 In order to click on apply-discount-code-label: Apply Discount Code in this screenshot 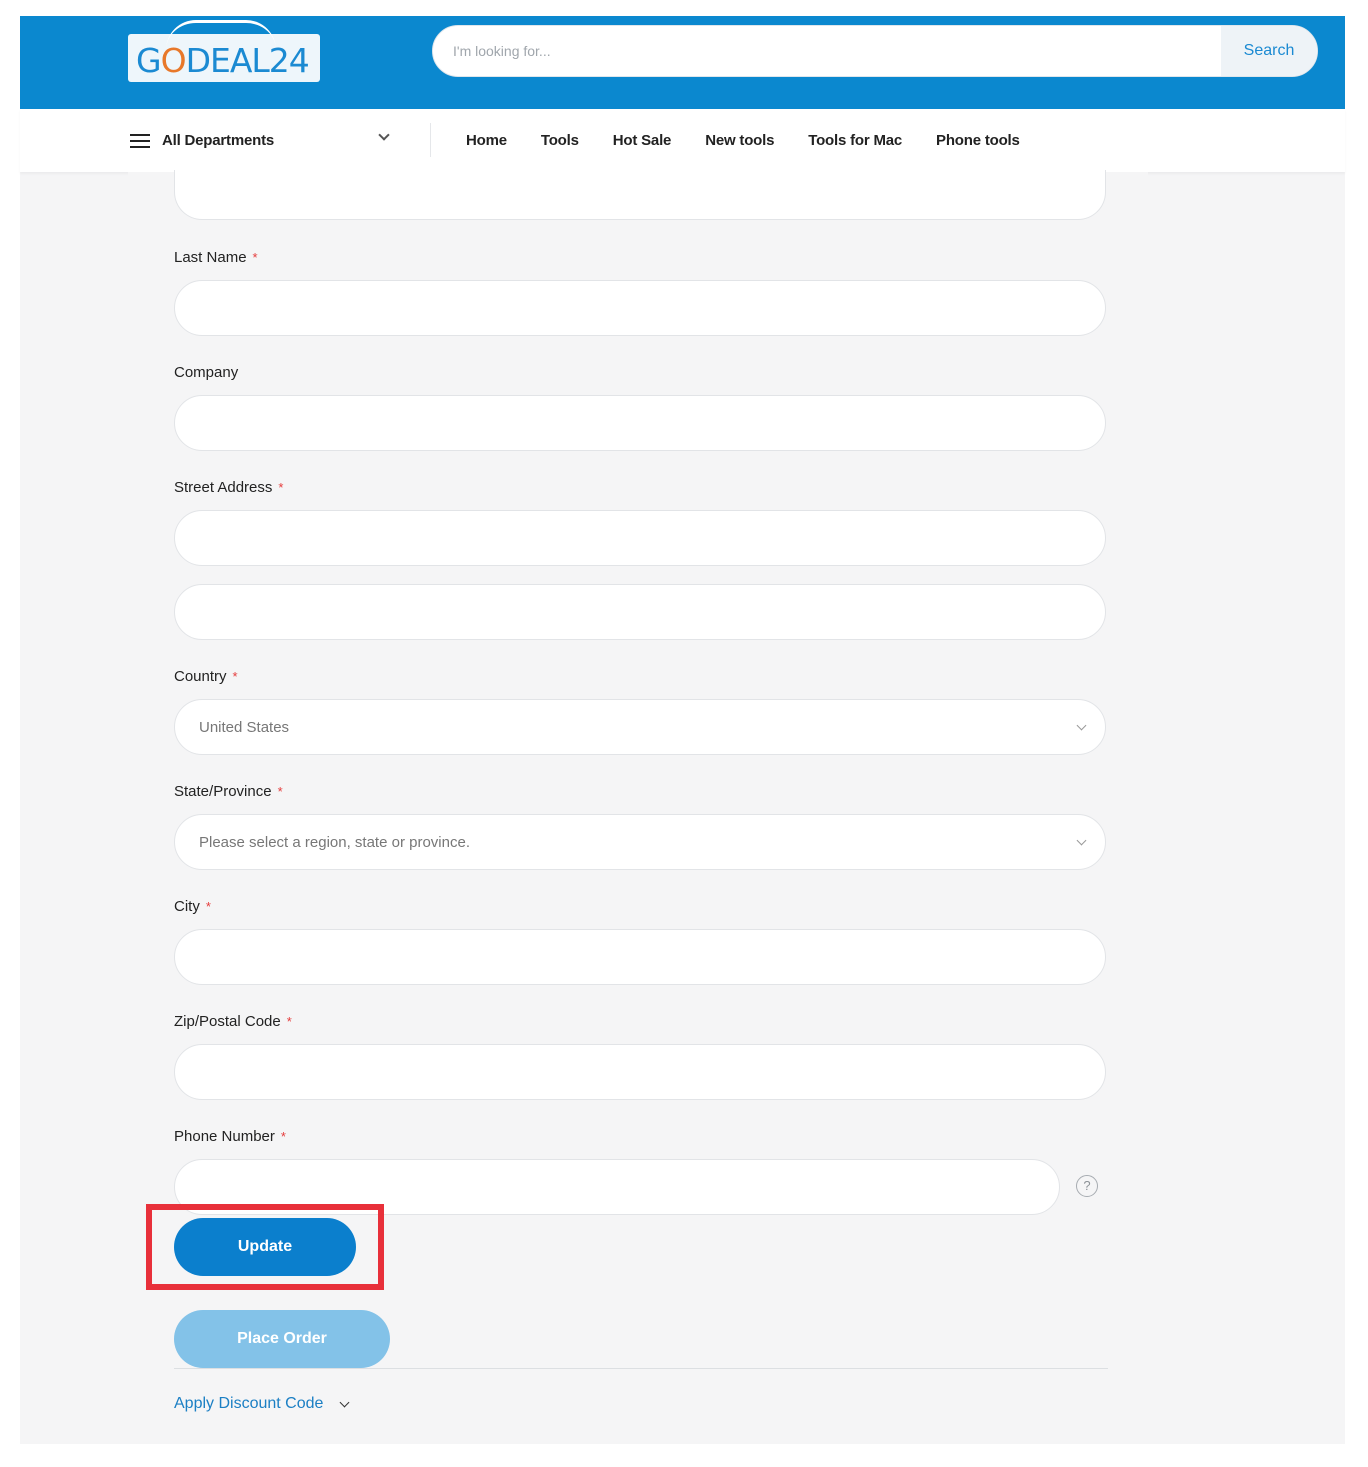, I will do `click(249, 1403)`.